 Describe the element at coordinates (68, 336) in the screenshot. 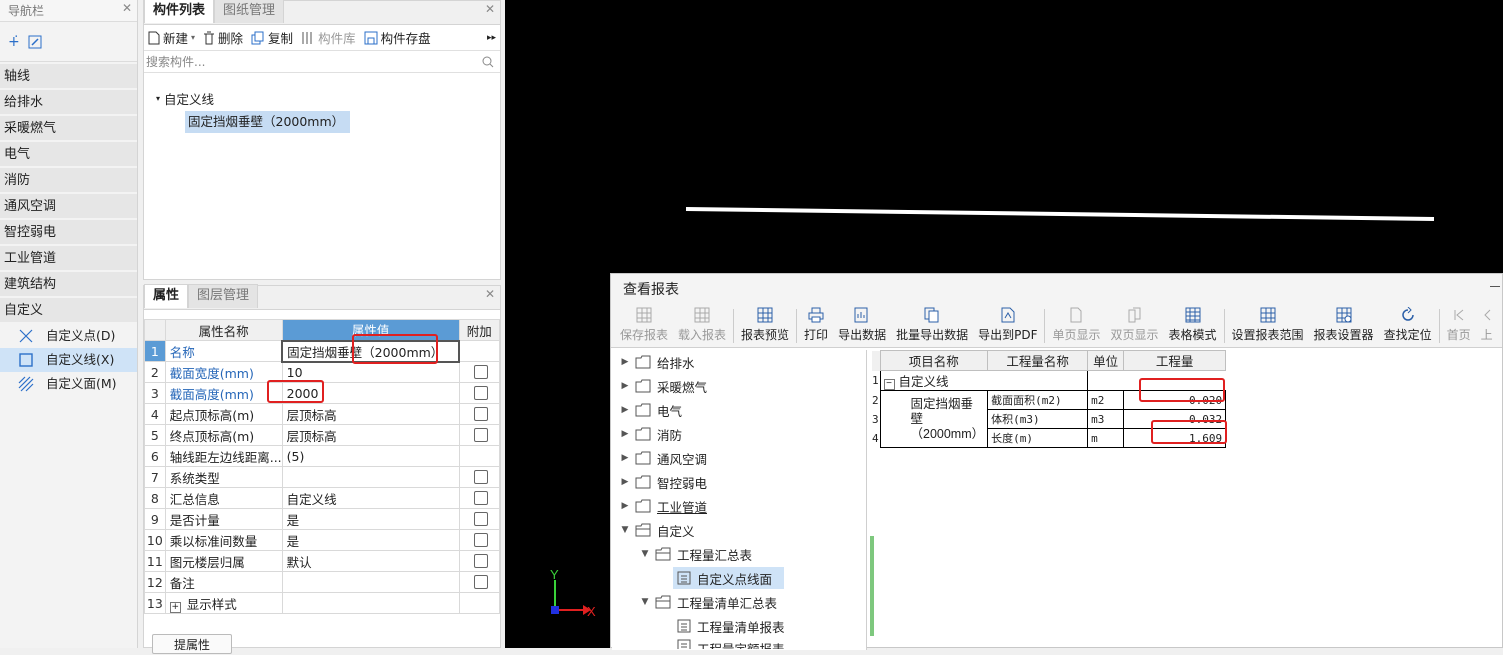

I see `nav-item-custom-point: 自定义点(D)` at that location.